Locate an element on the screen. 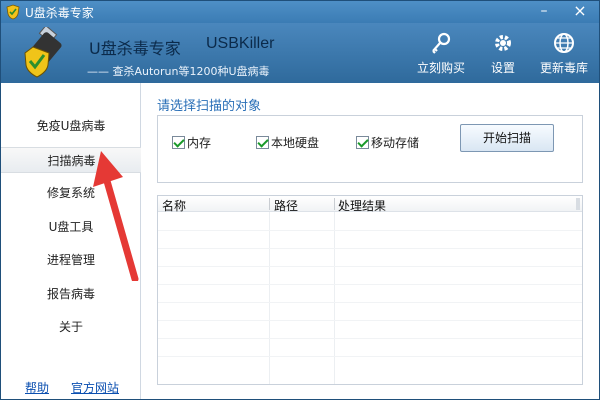  sidebar-links: 帮助 官方网站 is located at coordinates (71, 388).